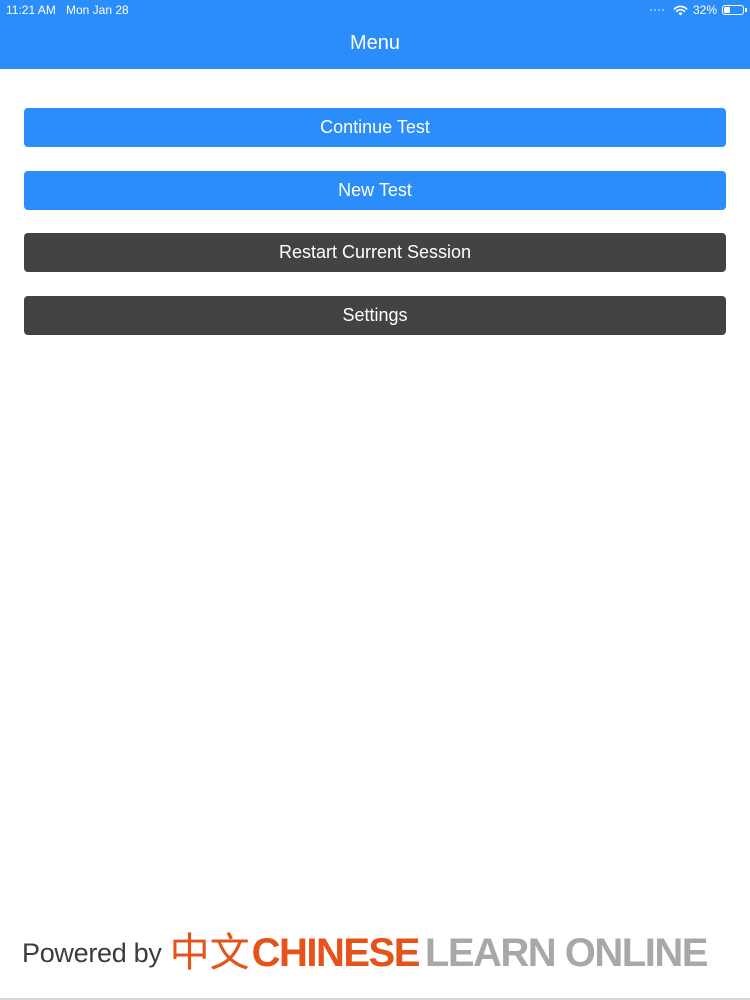  Describe the element at coordinates (336, 953) in the screenshot. I see `logo-word-chinese: CHINESE` at that location.